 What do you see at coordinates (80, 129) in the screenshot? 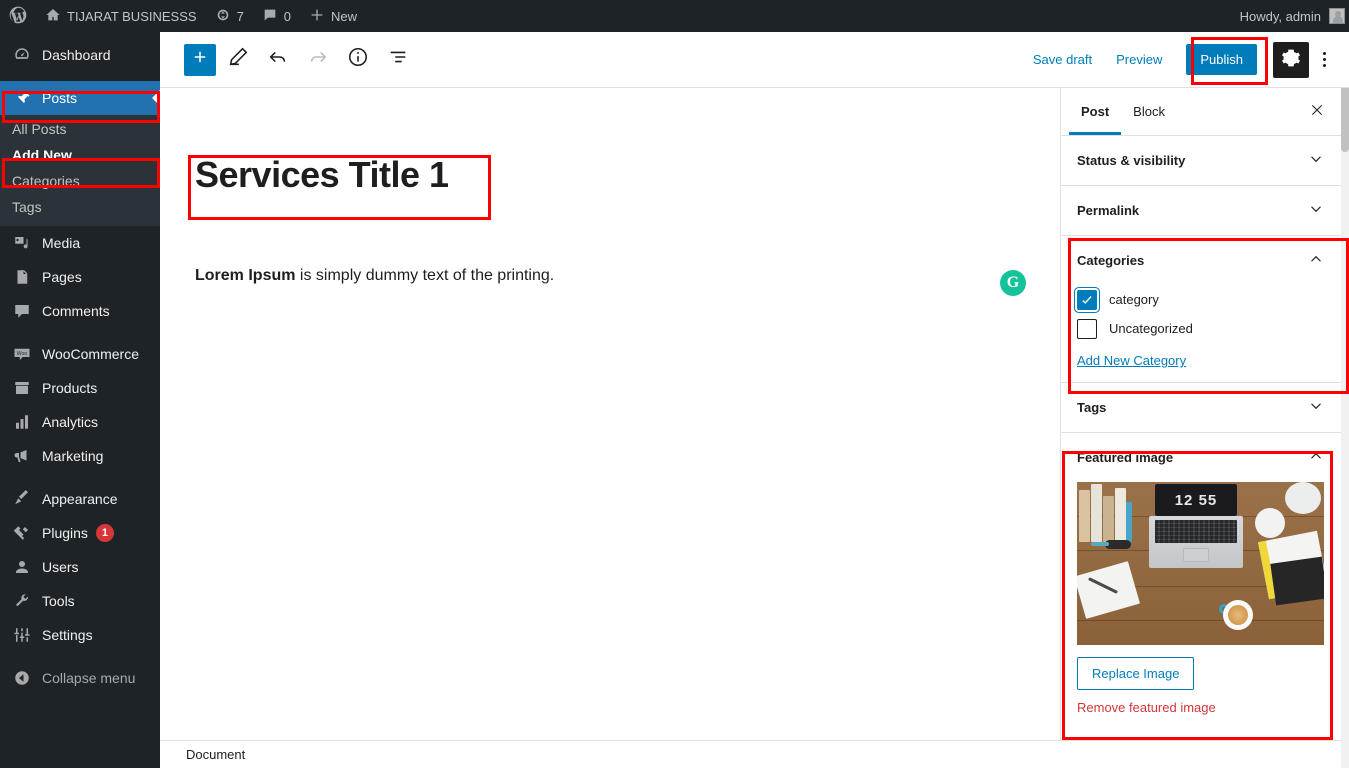
I see `sidebar-item-all-posts: All Posts` at bounding box center [80, 129].